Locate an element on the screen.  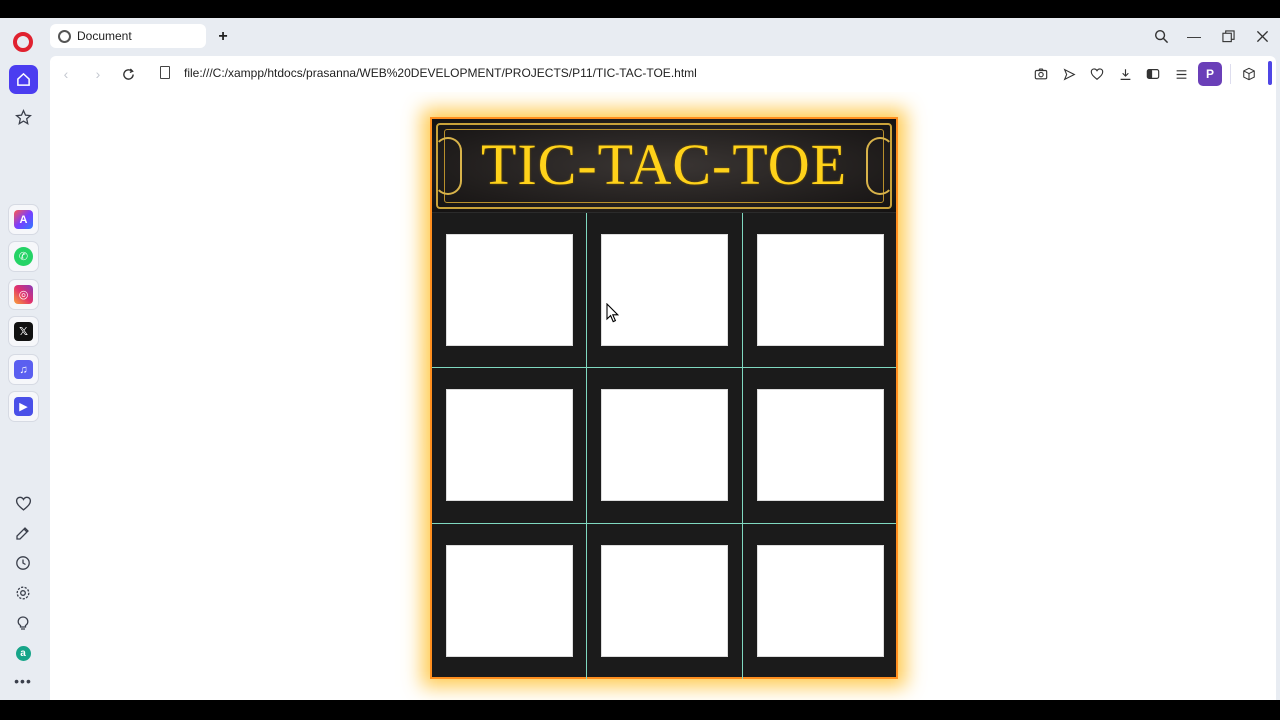
amazon-icon: a is located at coordinates (23, 653).